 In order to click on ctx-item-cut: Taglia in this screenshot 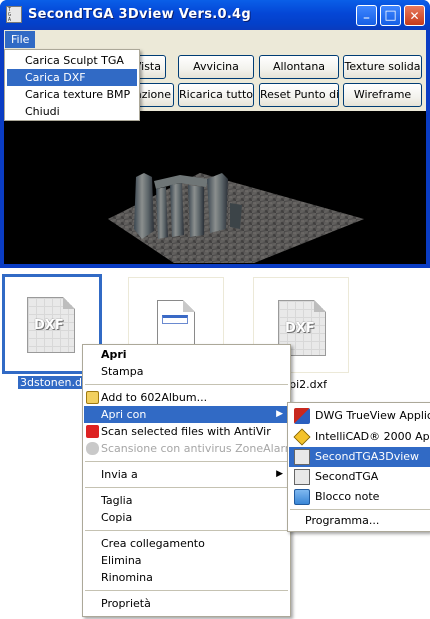, I will do `click(186, 500)`.